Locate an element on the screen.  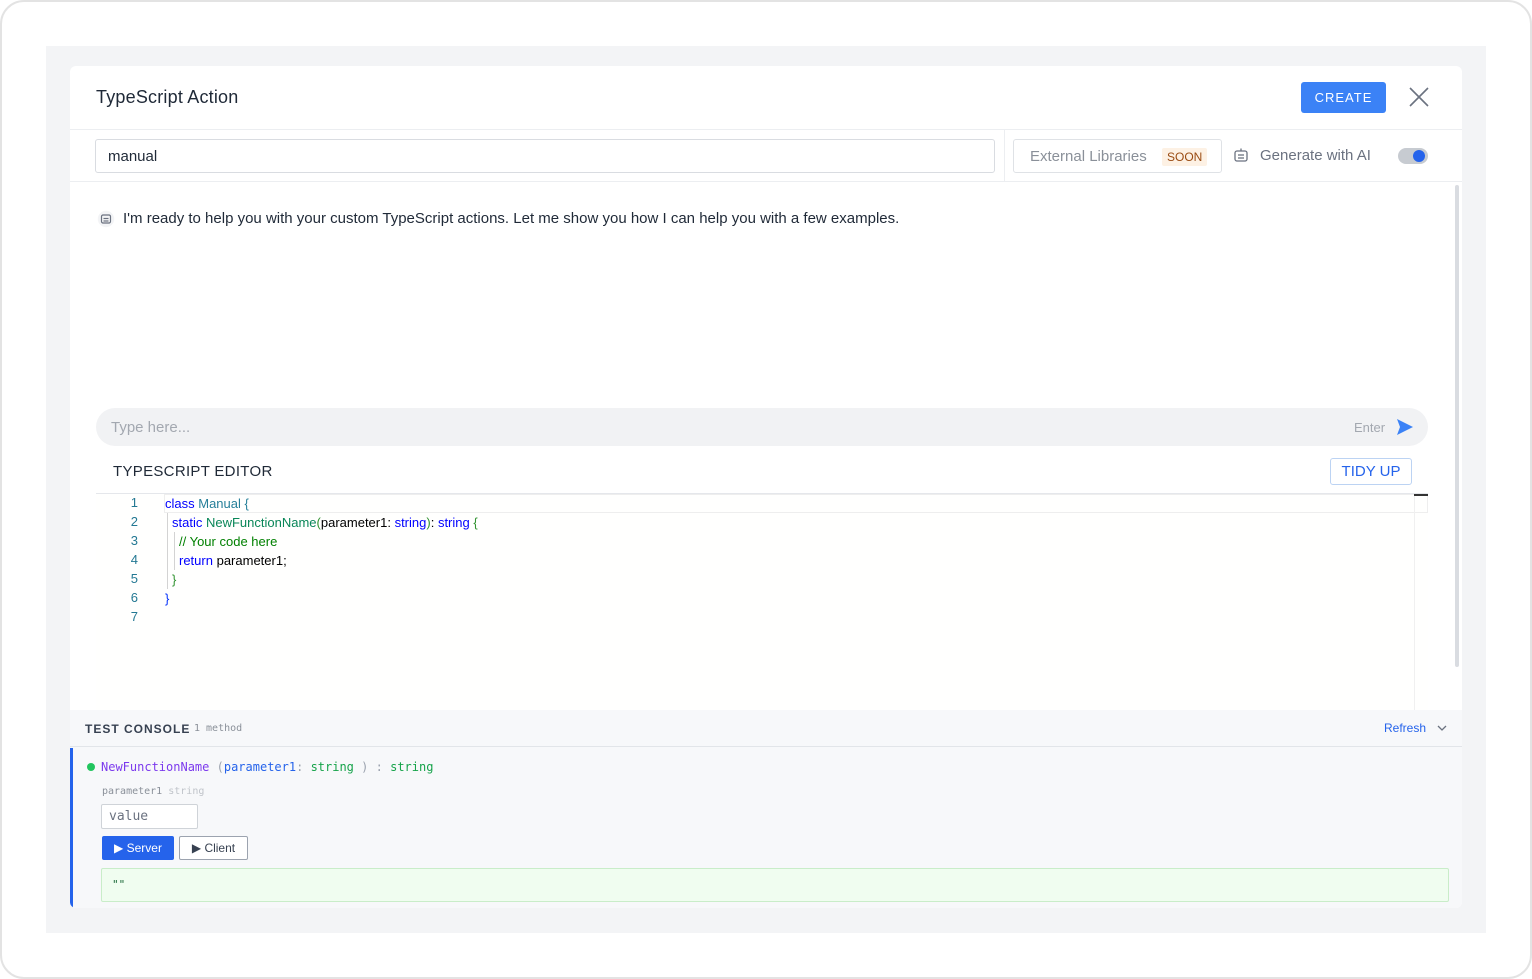
toolbar-divider is located at coordinates (1004, 156).